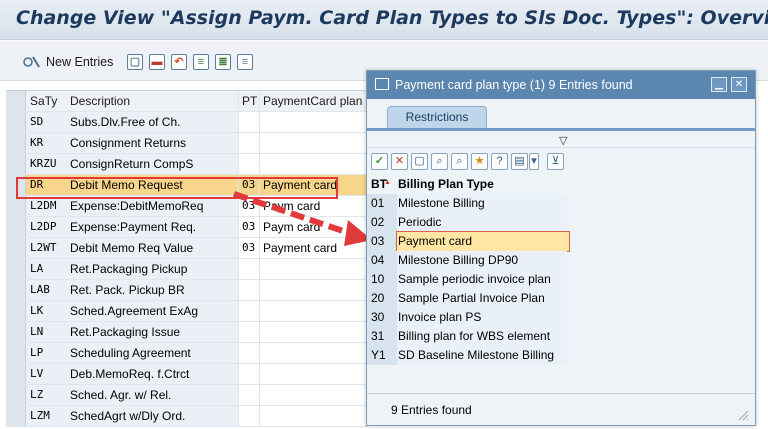  What do you see at coordinates (223, 62) in the screenshot?
I see `select-block-icon: ≣` at bounding box center [223, 62].